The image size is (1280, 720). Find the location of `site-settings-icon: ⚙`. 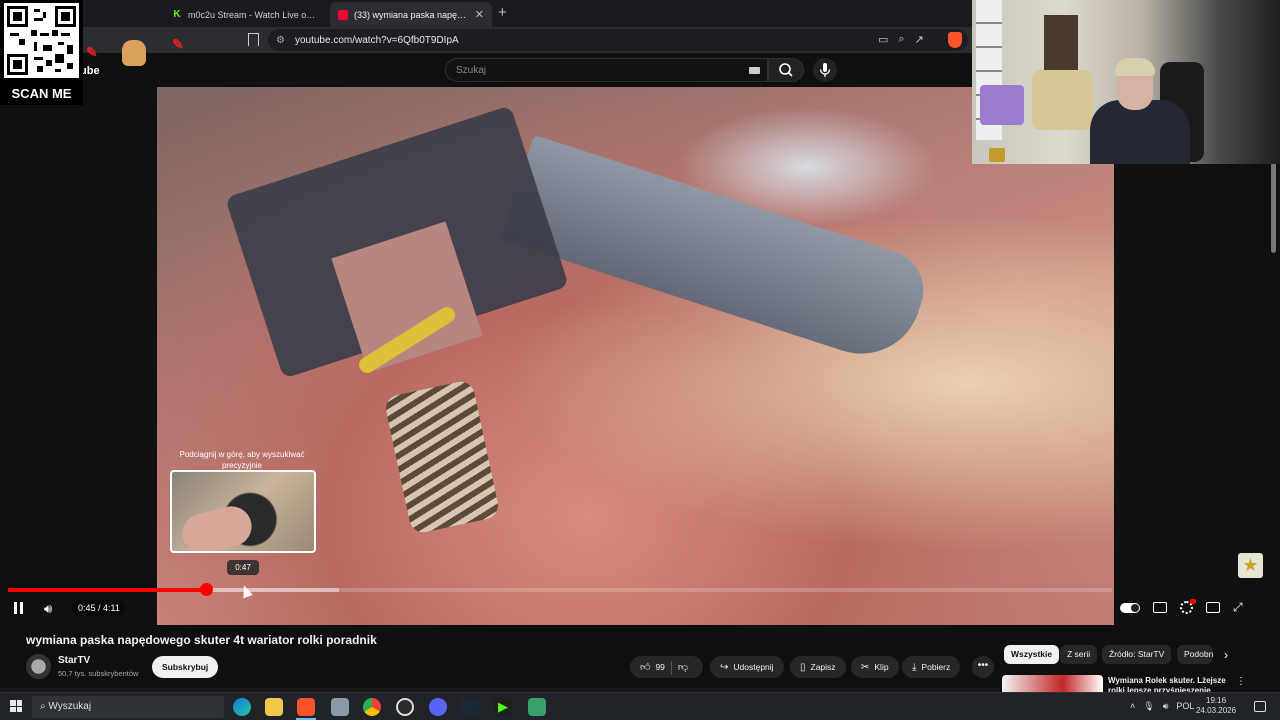

site-settings-icon: ⚙ is located at coordinates (280, 40).